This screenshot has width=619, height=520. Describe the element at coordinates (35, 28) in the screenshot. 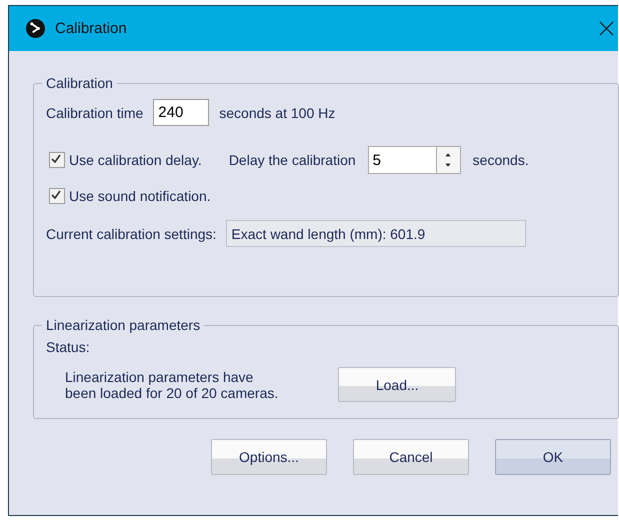

I see `app-logo-icon` at that location.